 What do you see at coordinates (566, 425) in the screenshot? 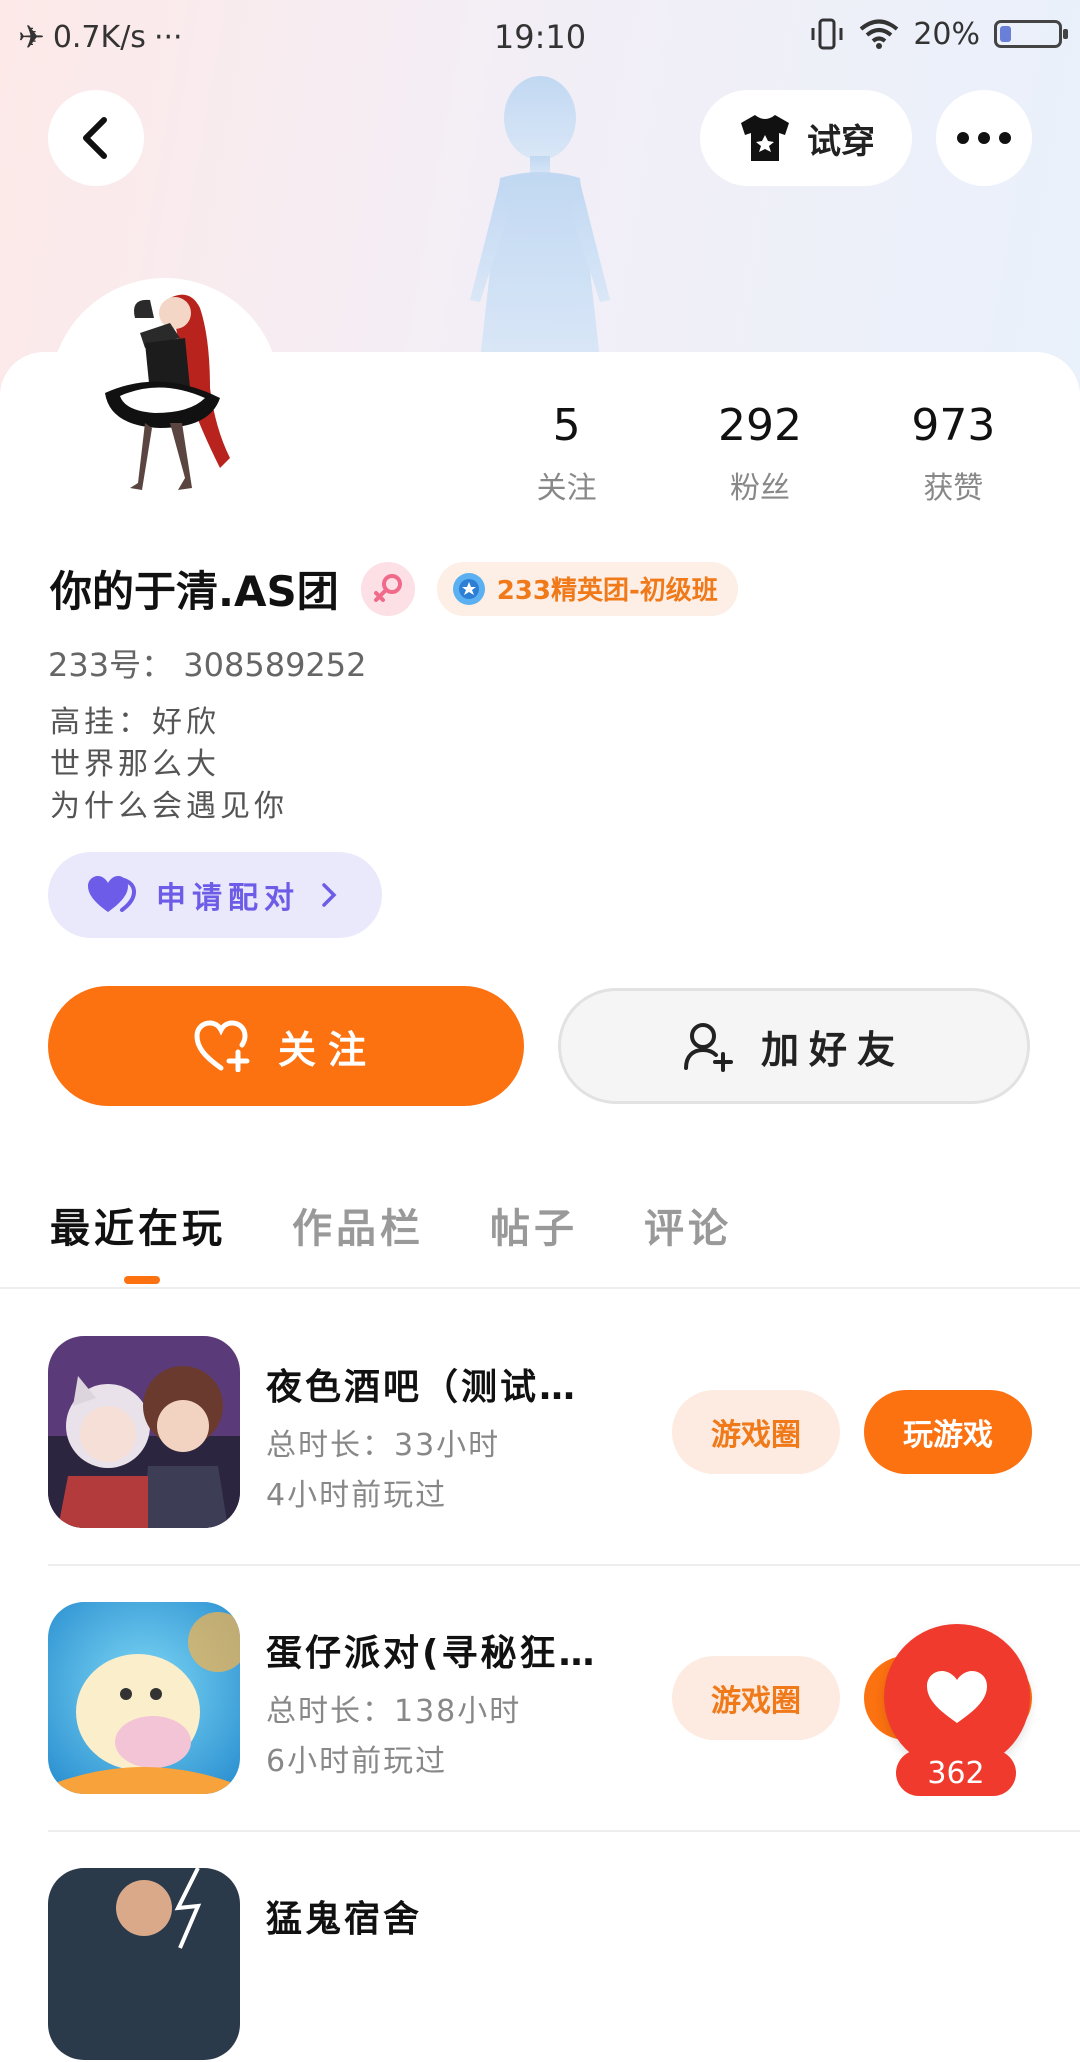
I see `stat-following-count: 5` at bounding box center [566, 425].